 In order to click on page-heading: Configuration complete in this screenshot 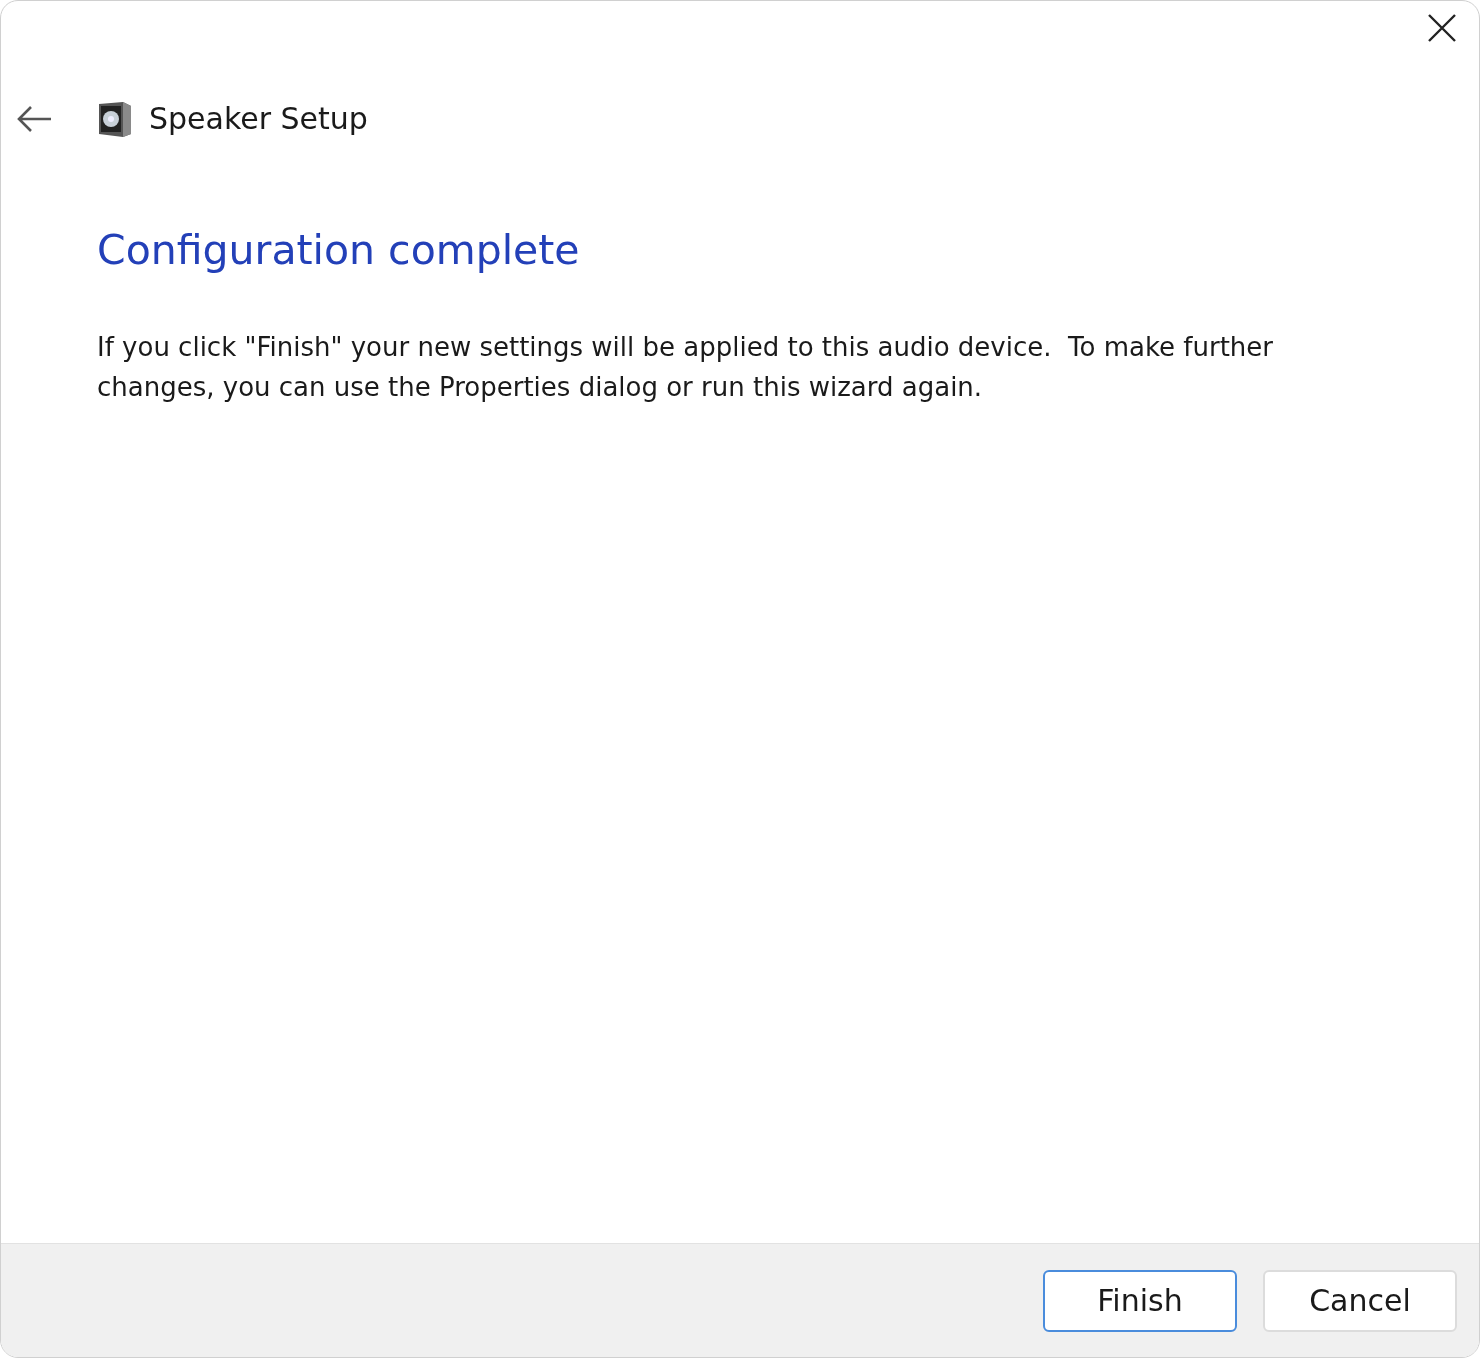, I will do `click(339, 251)`.